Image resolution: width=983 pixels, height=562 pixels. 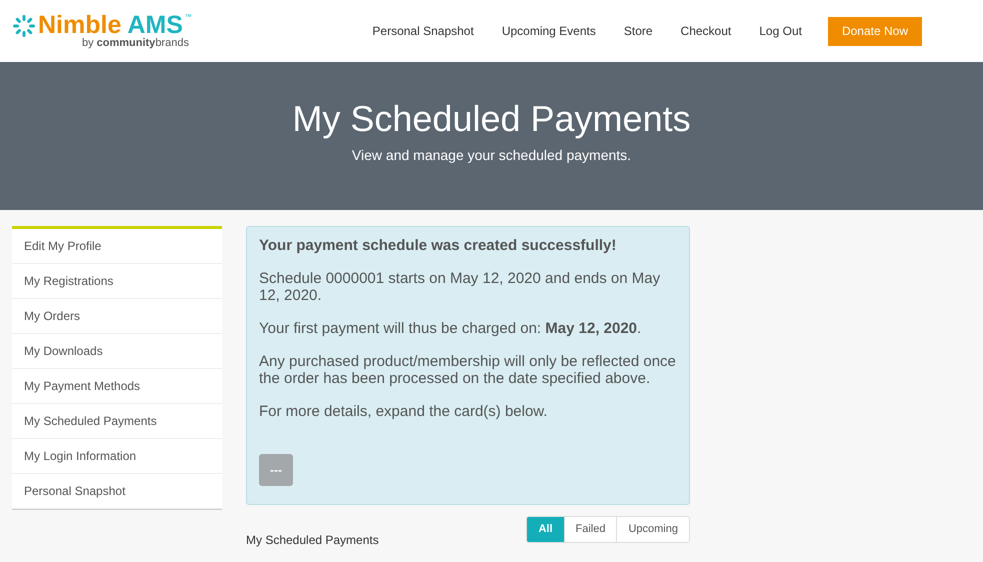 I want to click on sidebar-item: My Payment Methods, so click(x=117, y=386).